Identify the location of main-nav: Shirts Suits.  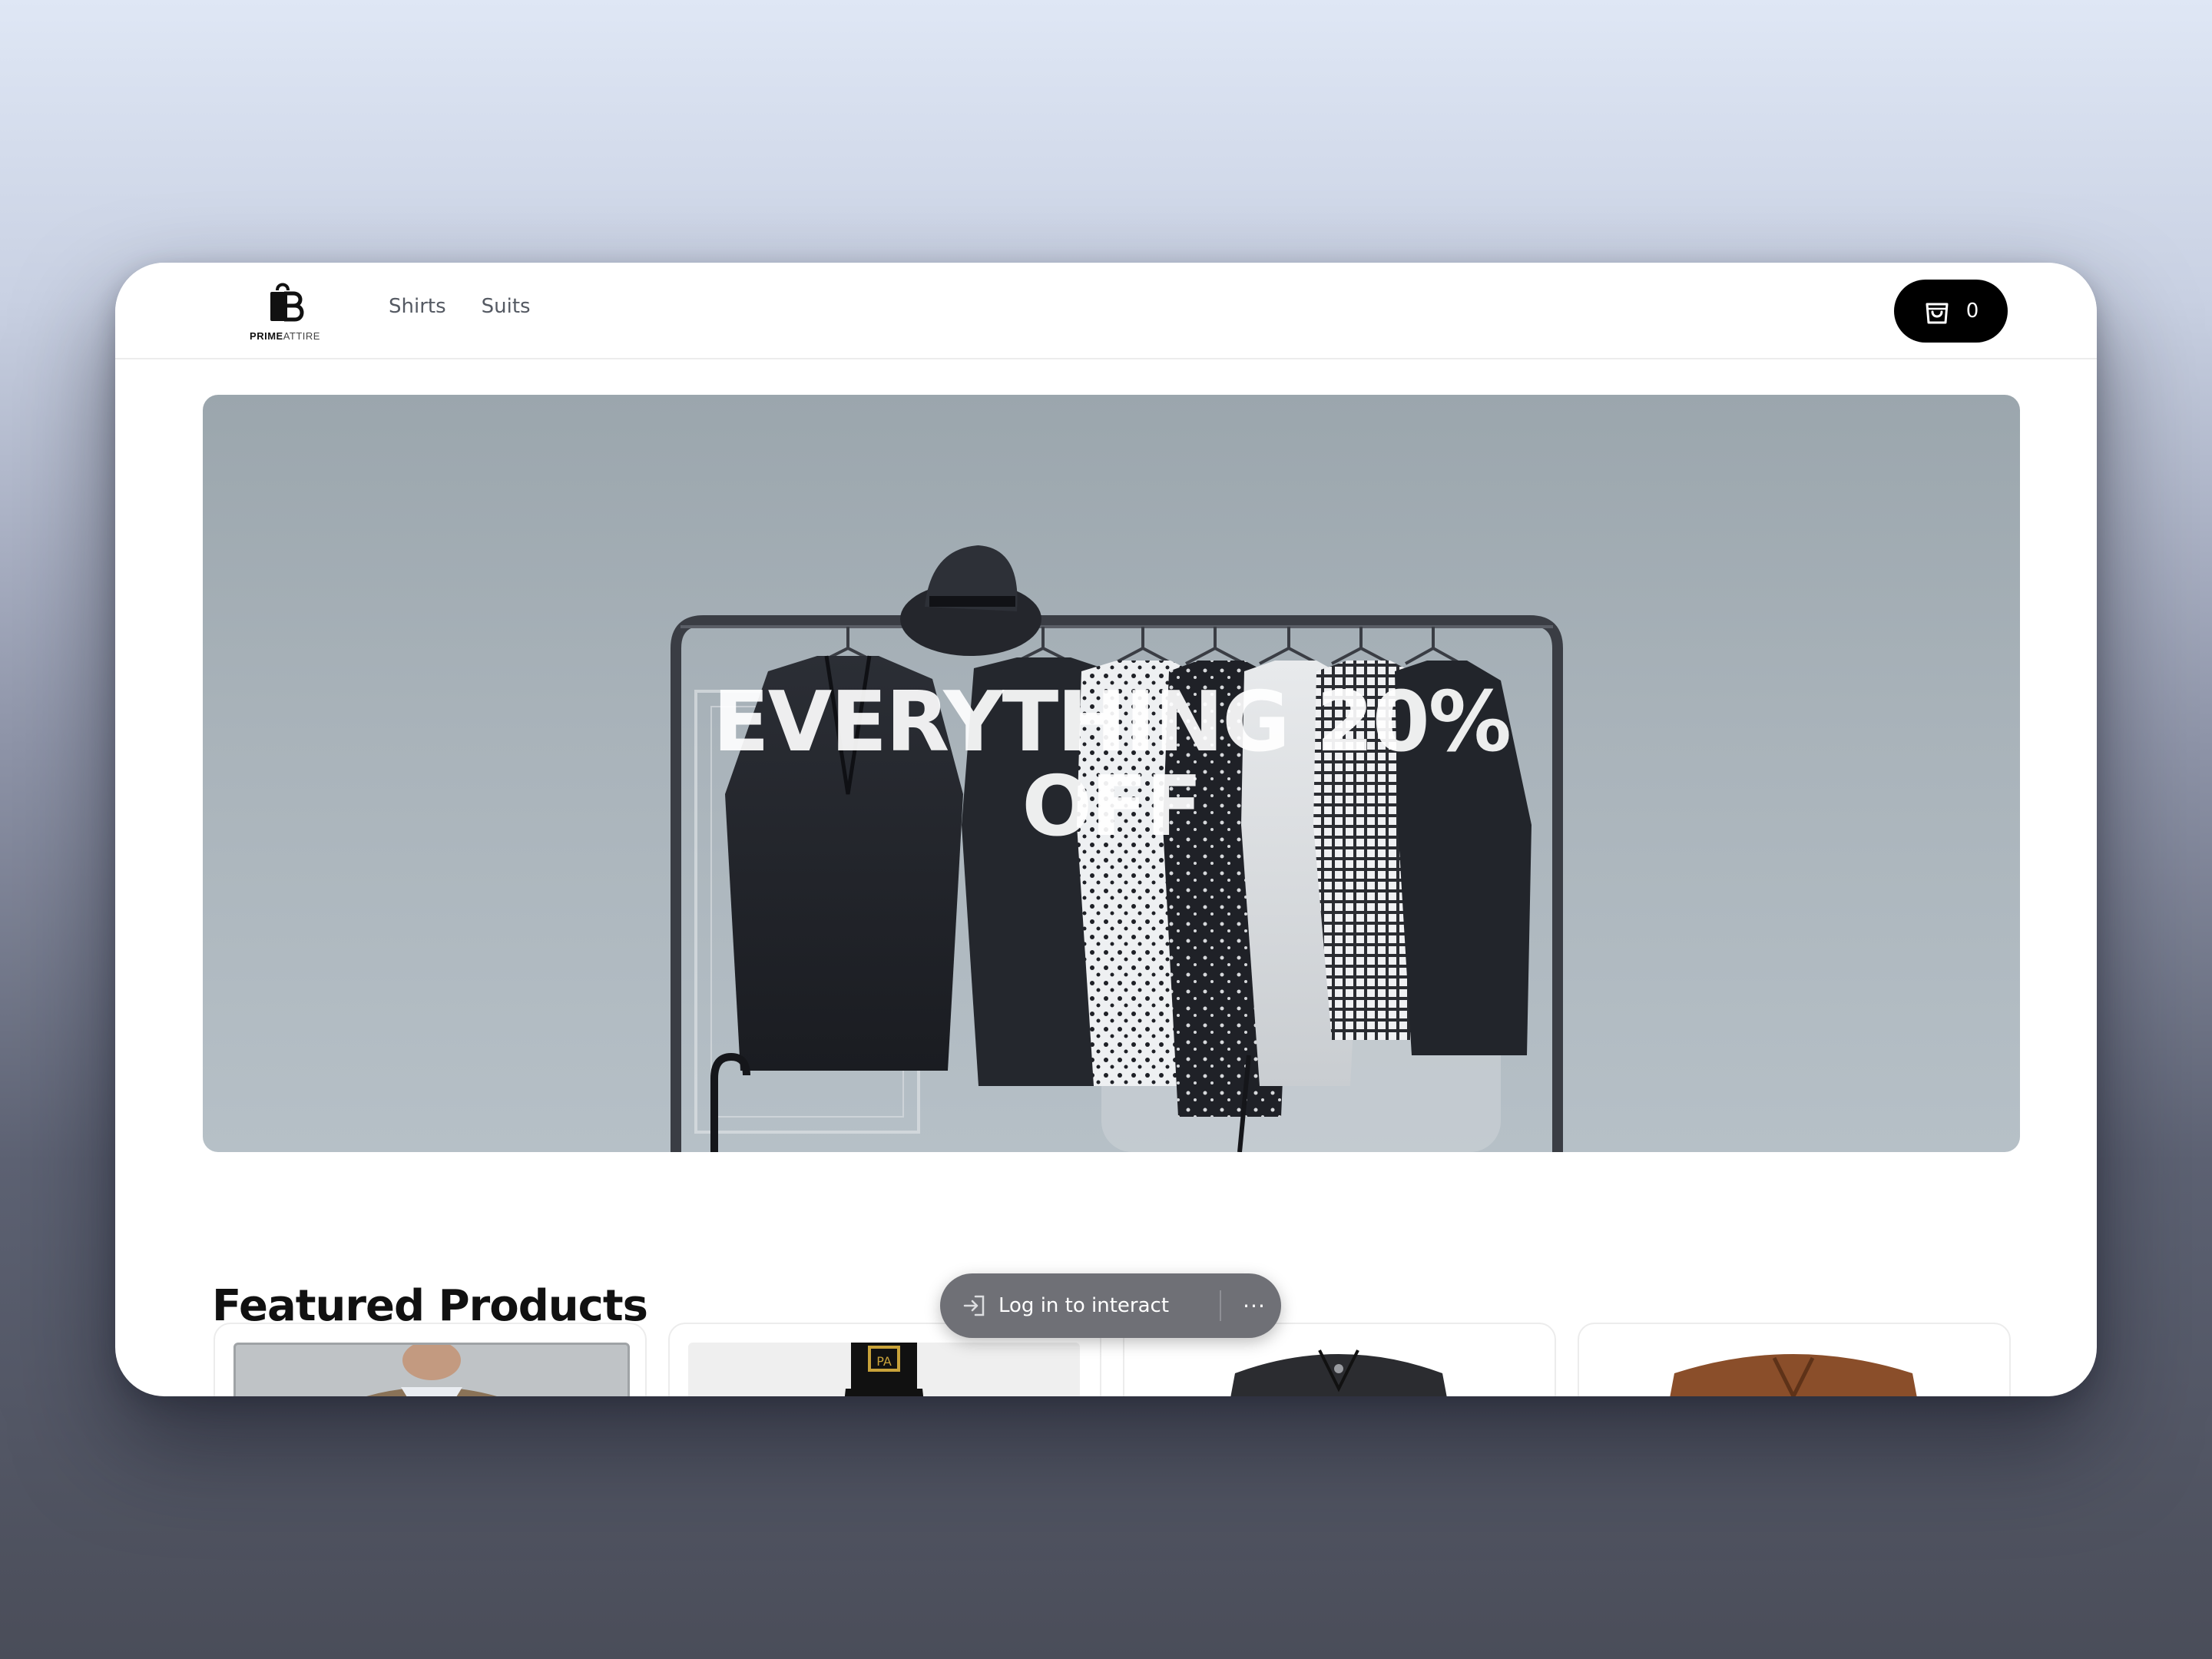
(460, 306).